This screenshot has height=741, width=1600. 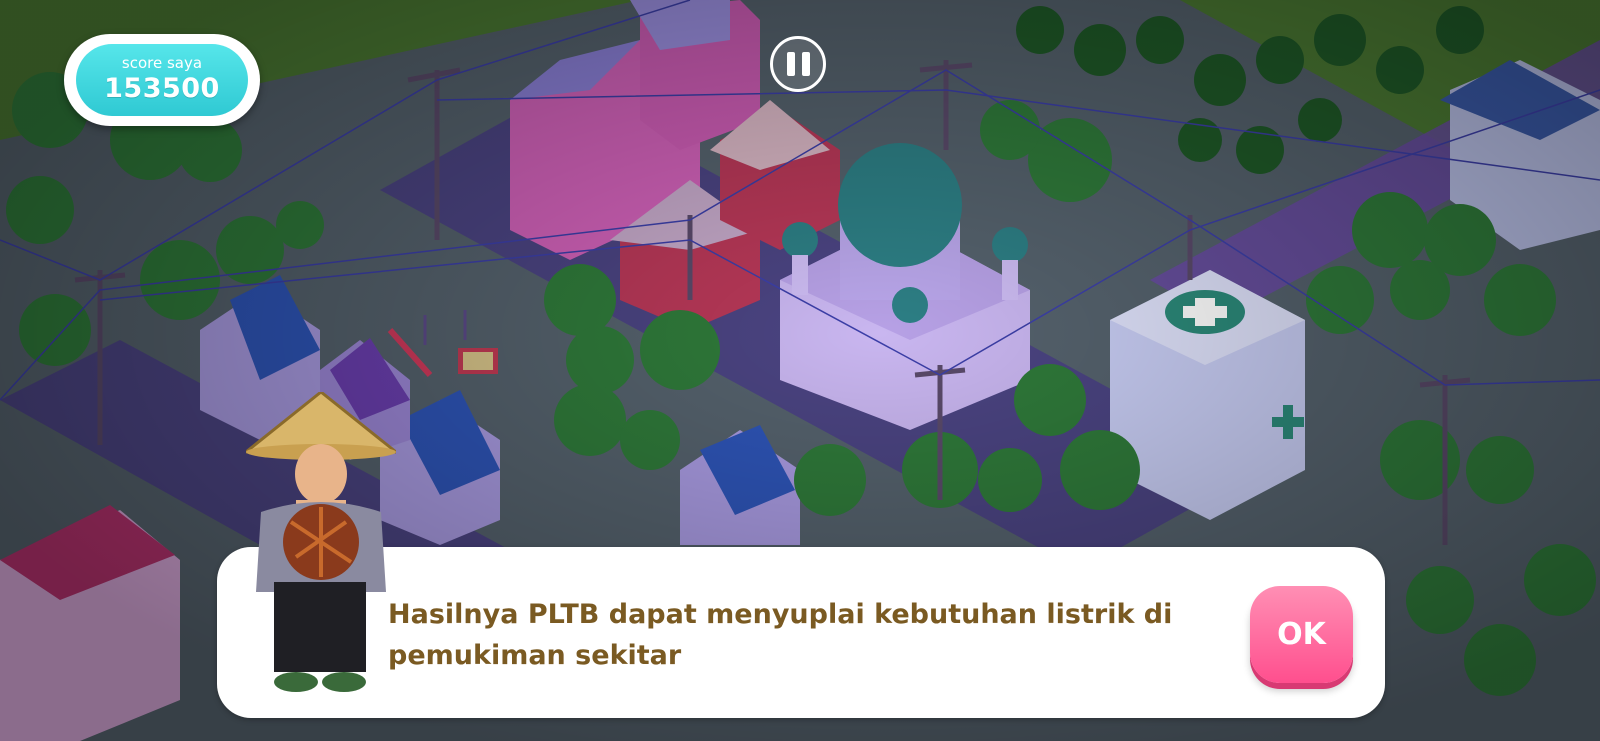 What do you see at coordinates (321, 542) in the screenshot?
I see `farmer-character` at bounding box center [321, 542].